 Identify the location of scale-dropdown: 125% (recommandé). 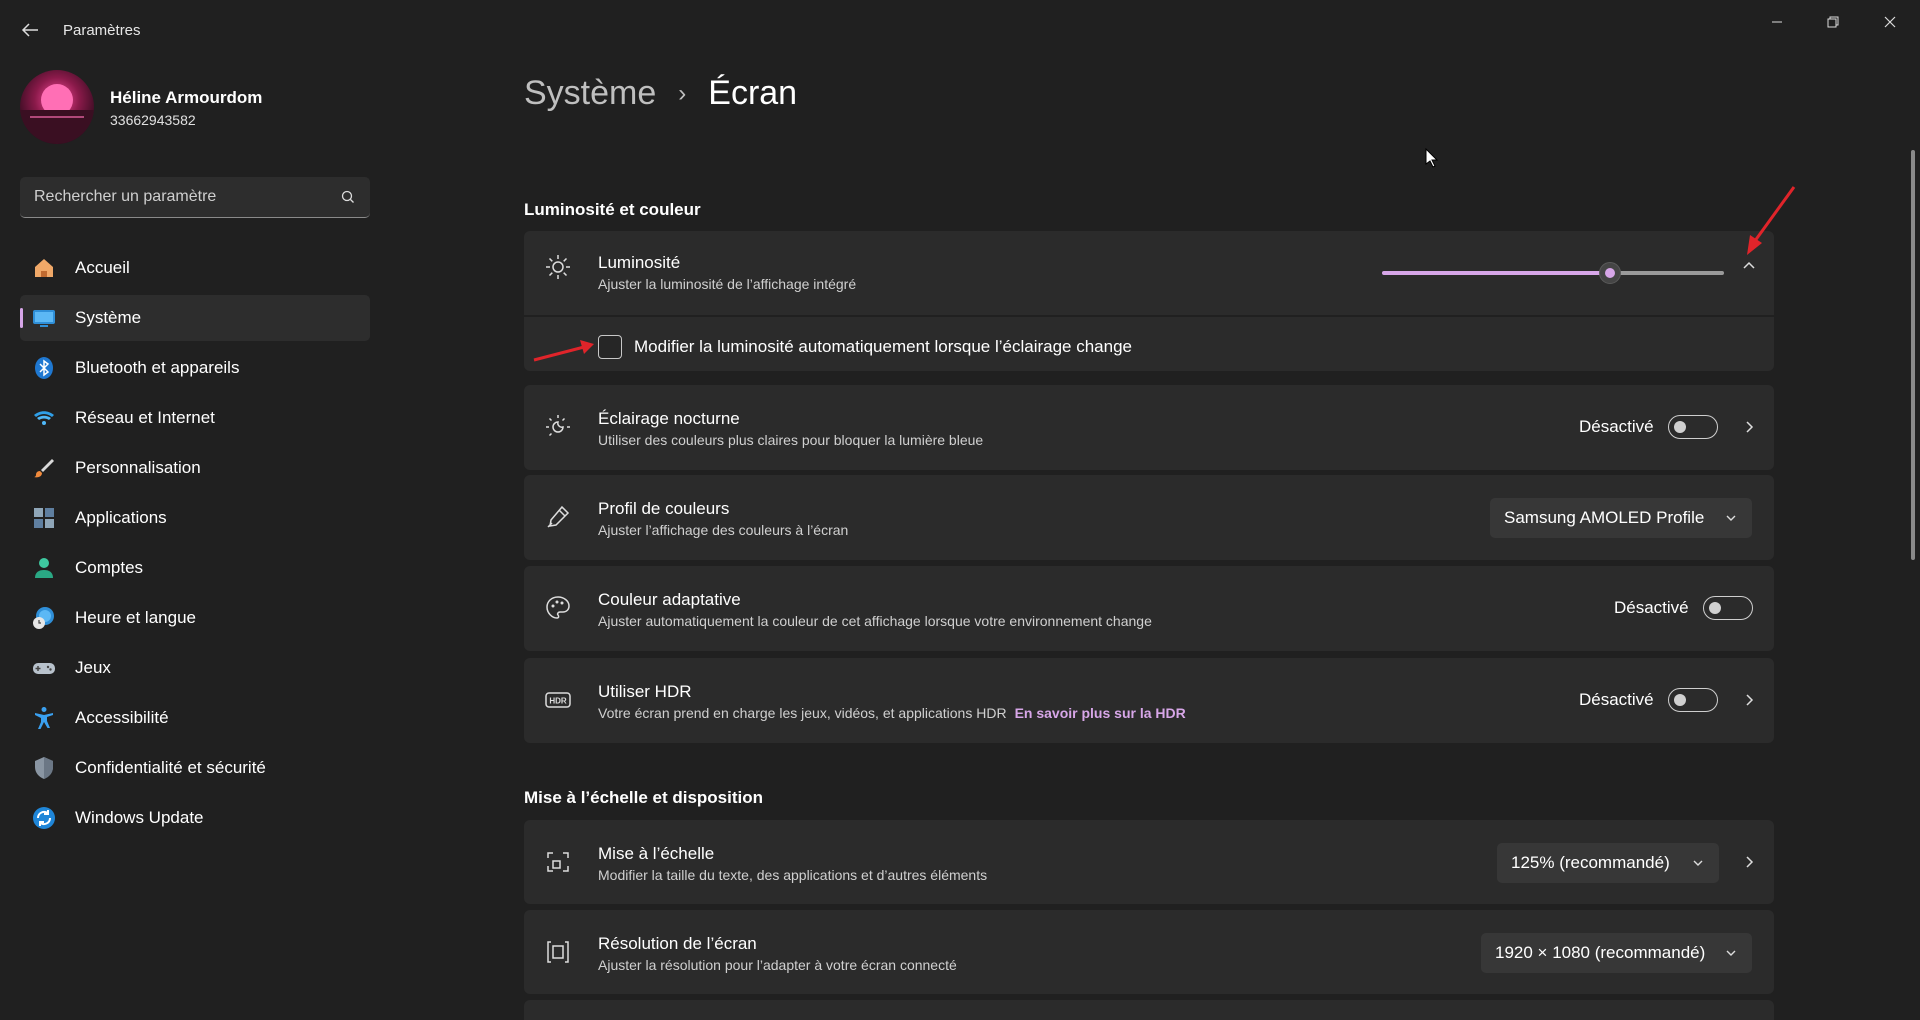
(1608, 863).